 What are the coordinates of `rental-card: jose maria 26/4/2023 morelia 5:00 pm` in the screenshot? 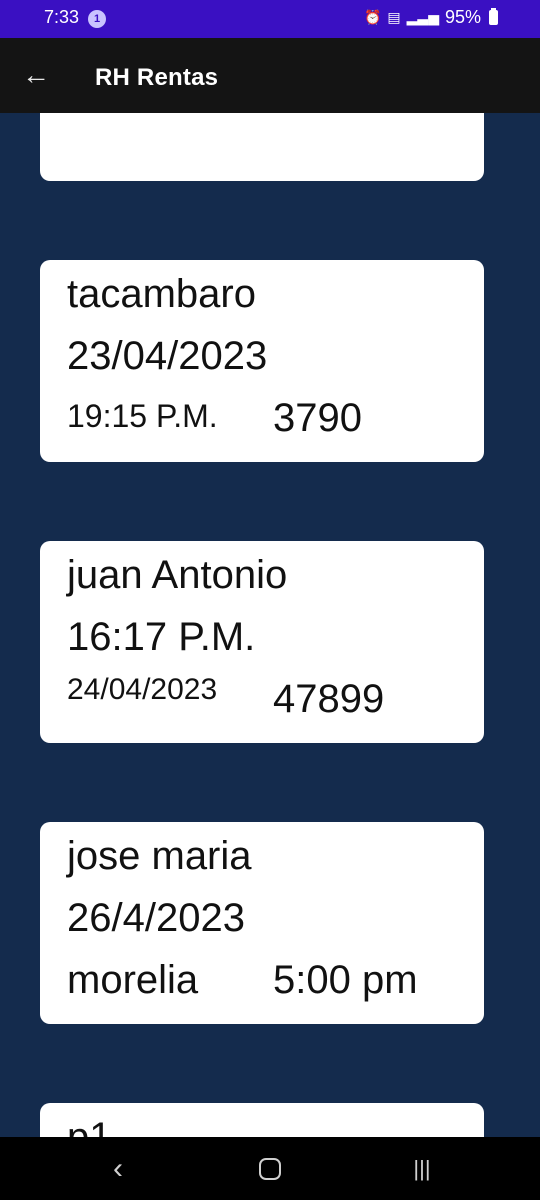 It's located at (262, 923).